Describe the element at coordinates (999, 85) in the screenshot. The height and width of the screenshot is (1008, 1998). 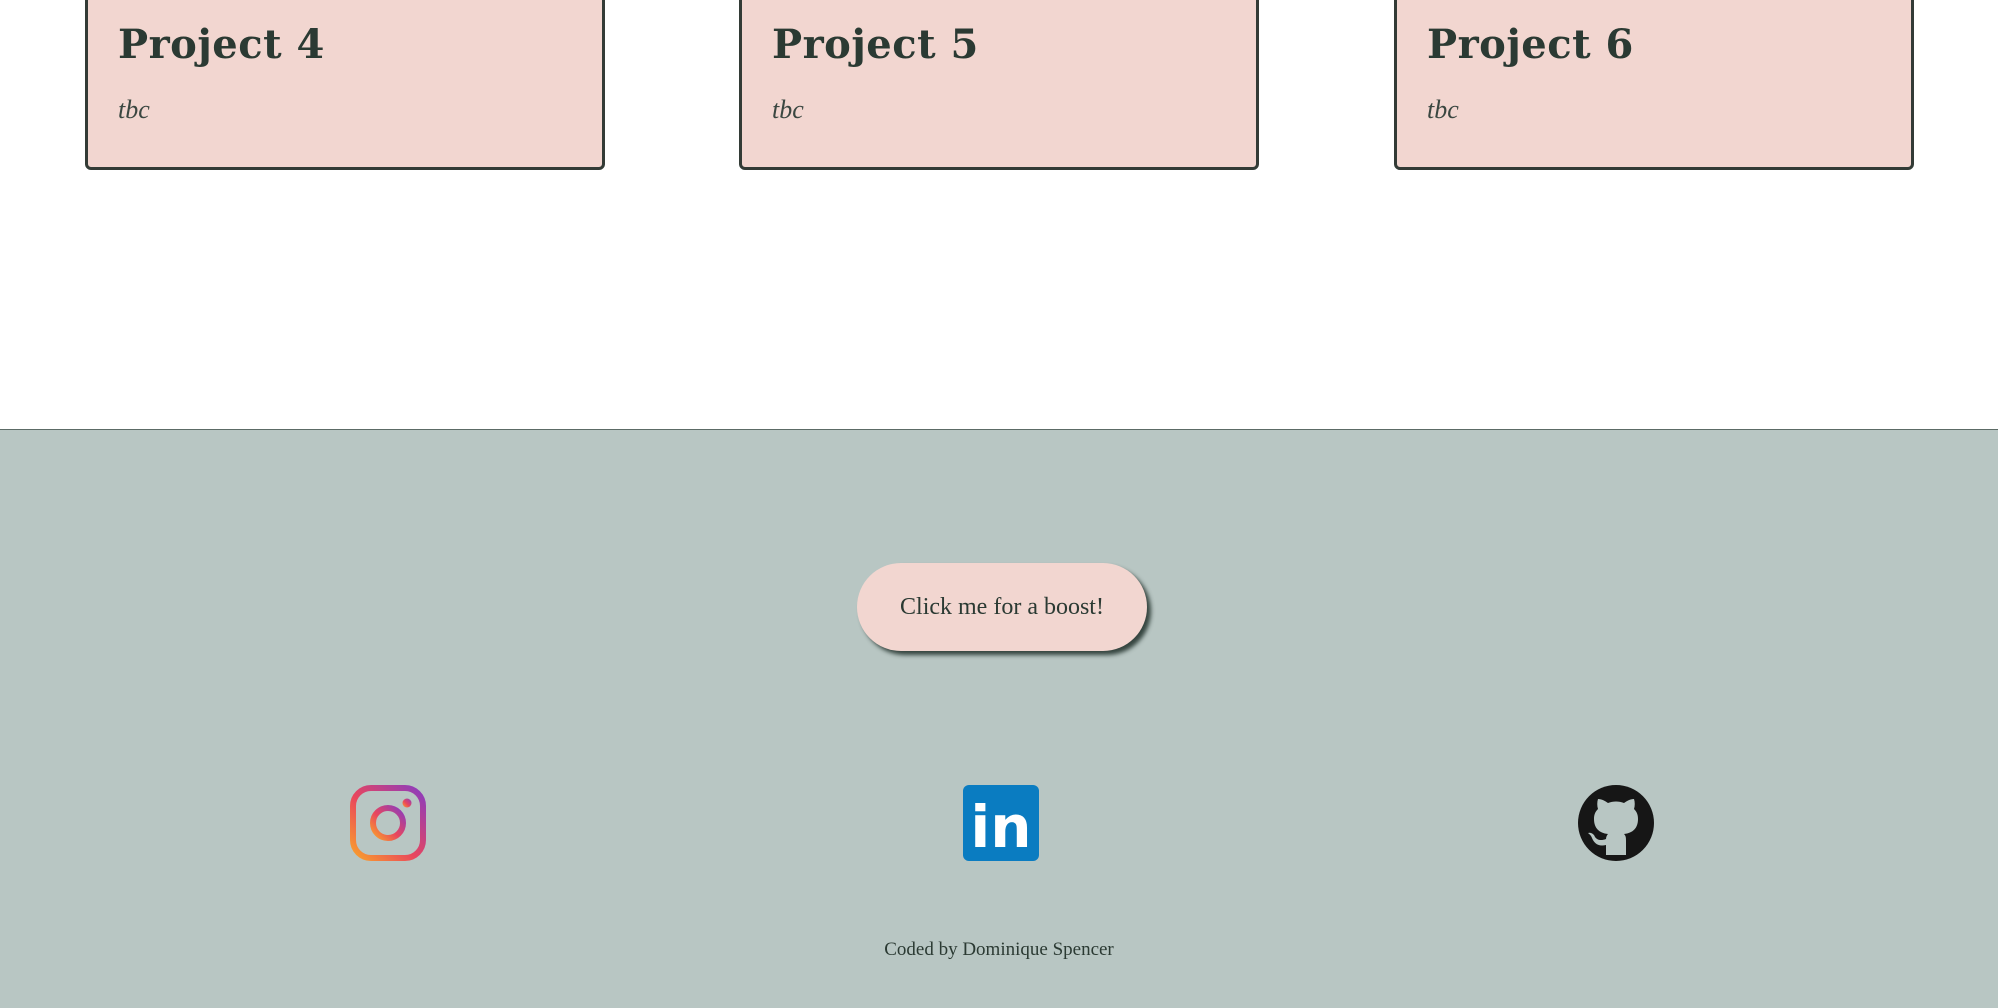
I see `project-card-5: Project 5 tbc` at that location.